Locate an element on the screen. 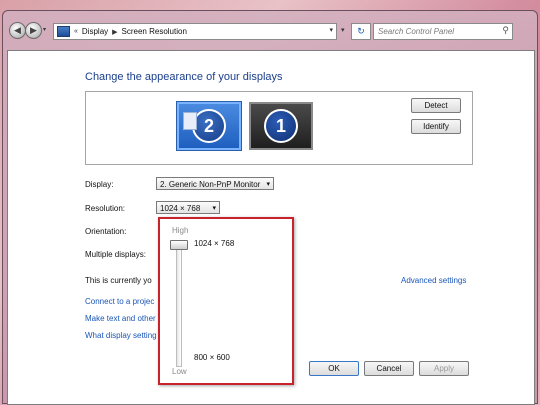 Image resolution: width=540 pixels, height=405 pixels. refresh-icon: ↻ is located at coordinates (361, 31).